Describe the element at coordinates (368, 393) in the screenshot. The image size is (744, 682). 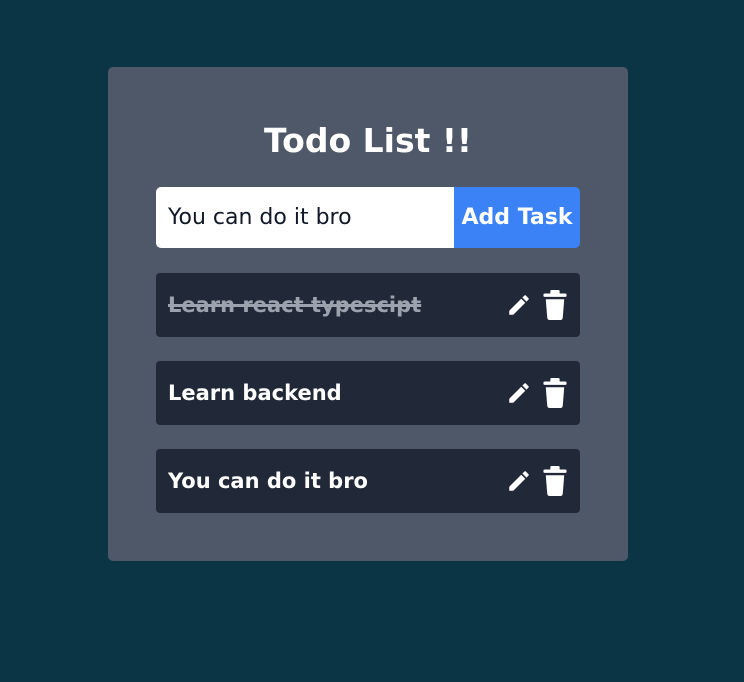
I see `task-item: Learn backend` at that location.